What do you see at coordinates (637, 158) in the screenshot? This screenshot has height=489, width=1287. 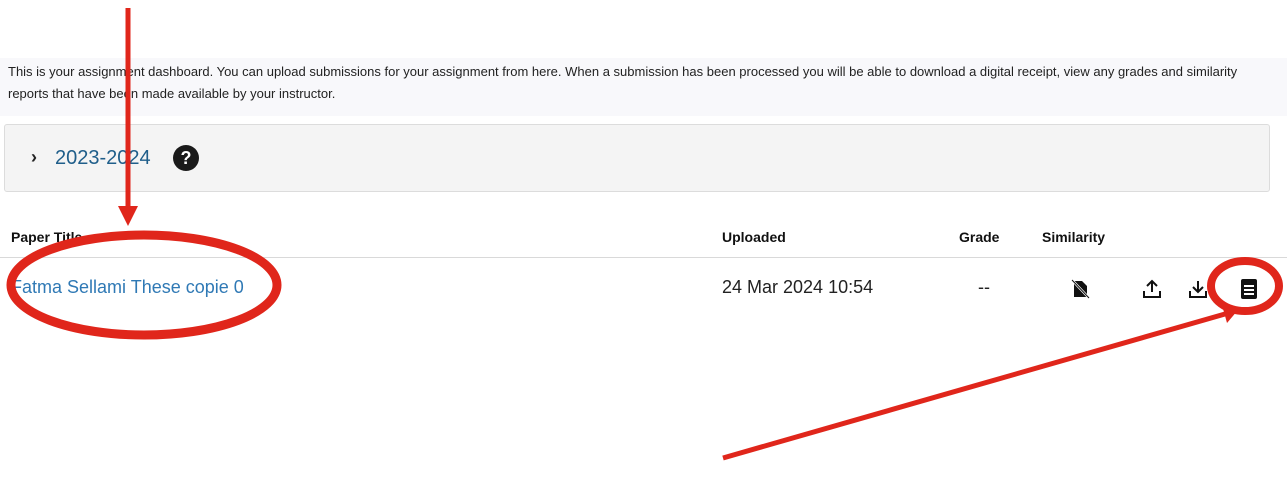 I see `class-year-panel: › 2023-2024 ?` at bounding box center [637, 158].